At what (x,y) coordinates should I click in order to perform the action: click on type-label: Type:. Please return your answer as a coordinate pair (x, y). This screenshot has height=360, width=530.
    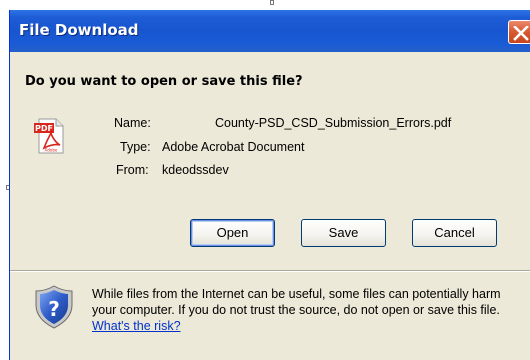
    Looking at the image, I should click on (135, 147).